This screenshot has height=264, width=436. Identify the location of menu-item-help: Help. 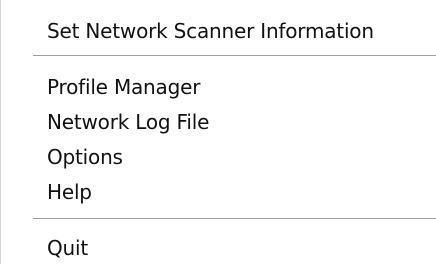
(69, 192).